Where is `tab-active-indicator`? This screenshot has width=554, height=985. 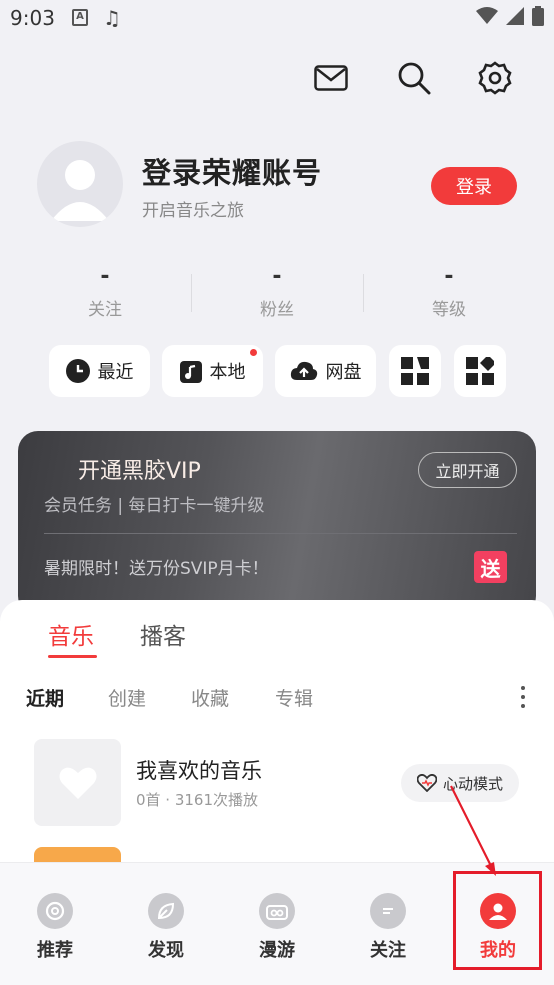 tab-active-indicator is located at coordinates (72, 656).